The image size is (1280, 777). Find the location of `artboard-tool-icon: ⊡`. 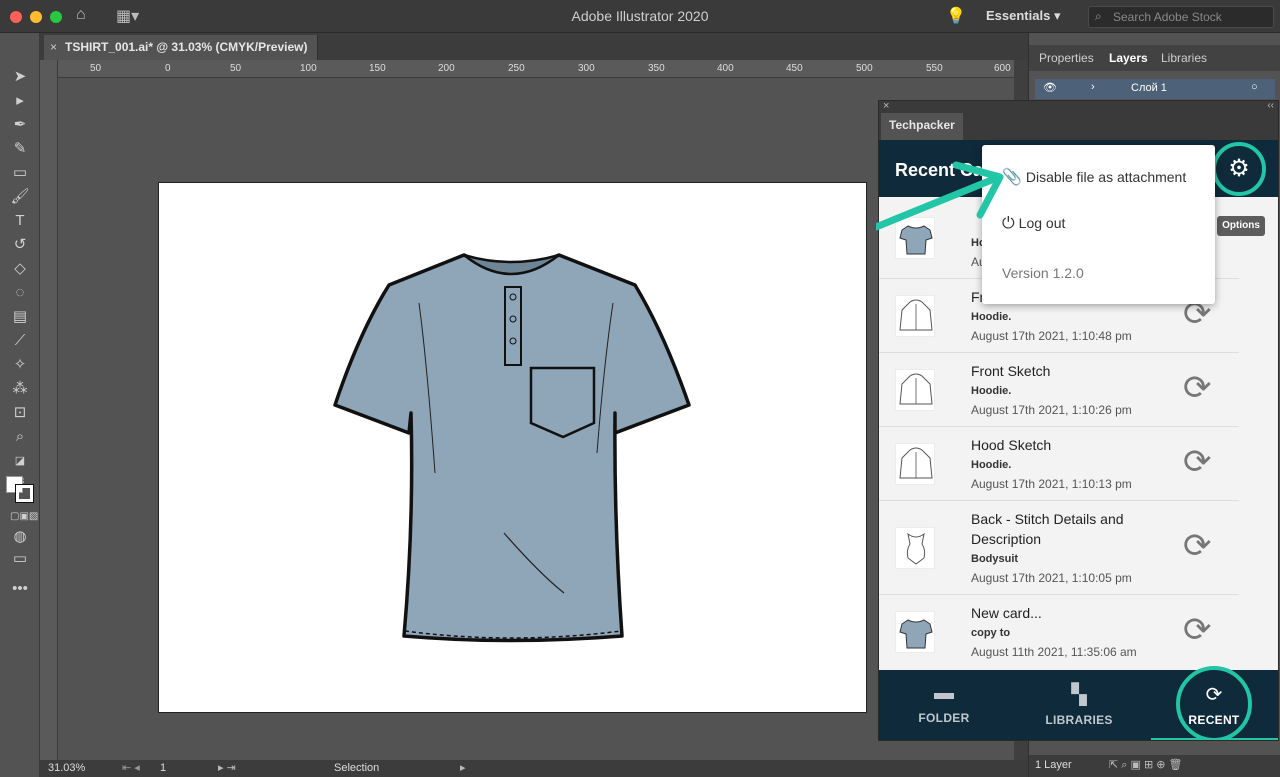

artboard-tool-icon: ⊡ is located at coordinates (20, 413).